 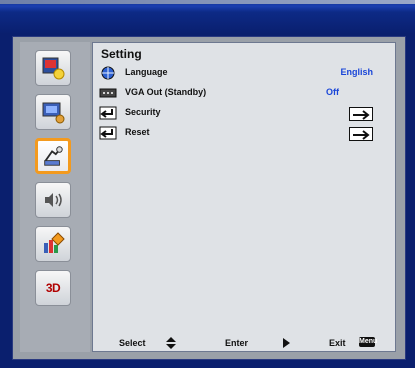 What do you see at coordinates (108, 93) in the screenshot?
I see `vga-port-icon` at bounding box center [108, 93].